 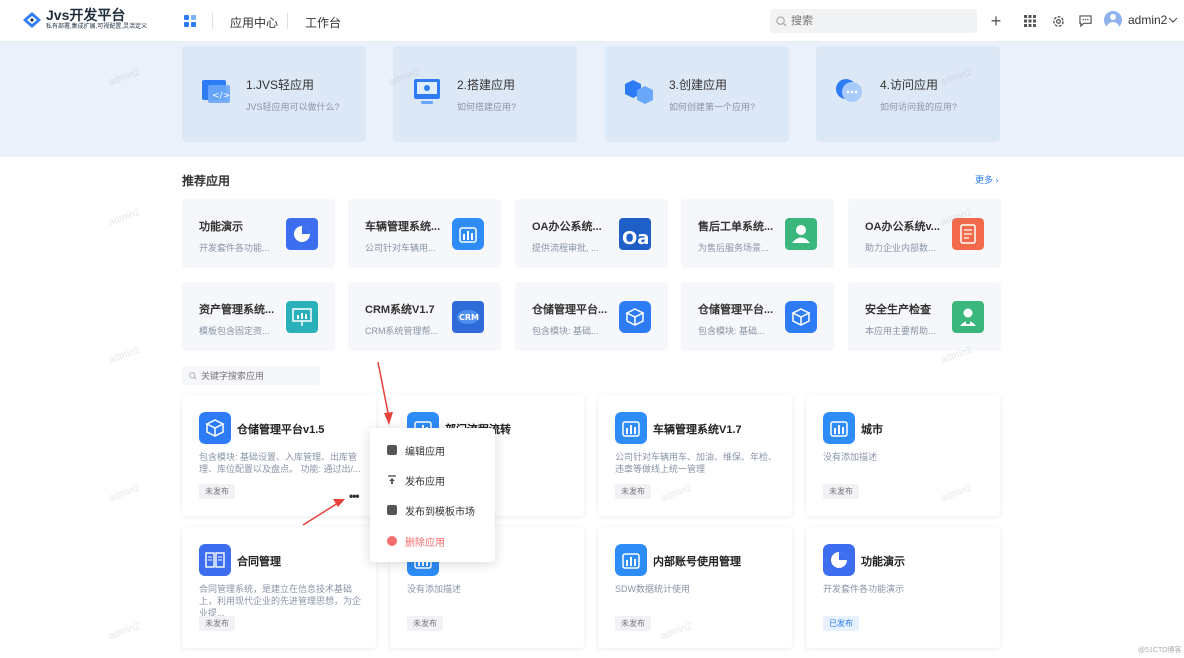 What do you see at coordinates (84, 19) in the screenshot?
I see `logo: Jvs开发平台 私有部署,集成扩展,可视配置,灵活定义` at bounding box center [84, 19].